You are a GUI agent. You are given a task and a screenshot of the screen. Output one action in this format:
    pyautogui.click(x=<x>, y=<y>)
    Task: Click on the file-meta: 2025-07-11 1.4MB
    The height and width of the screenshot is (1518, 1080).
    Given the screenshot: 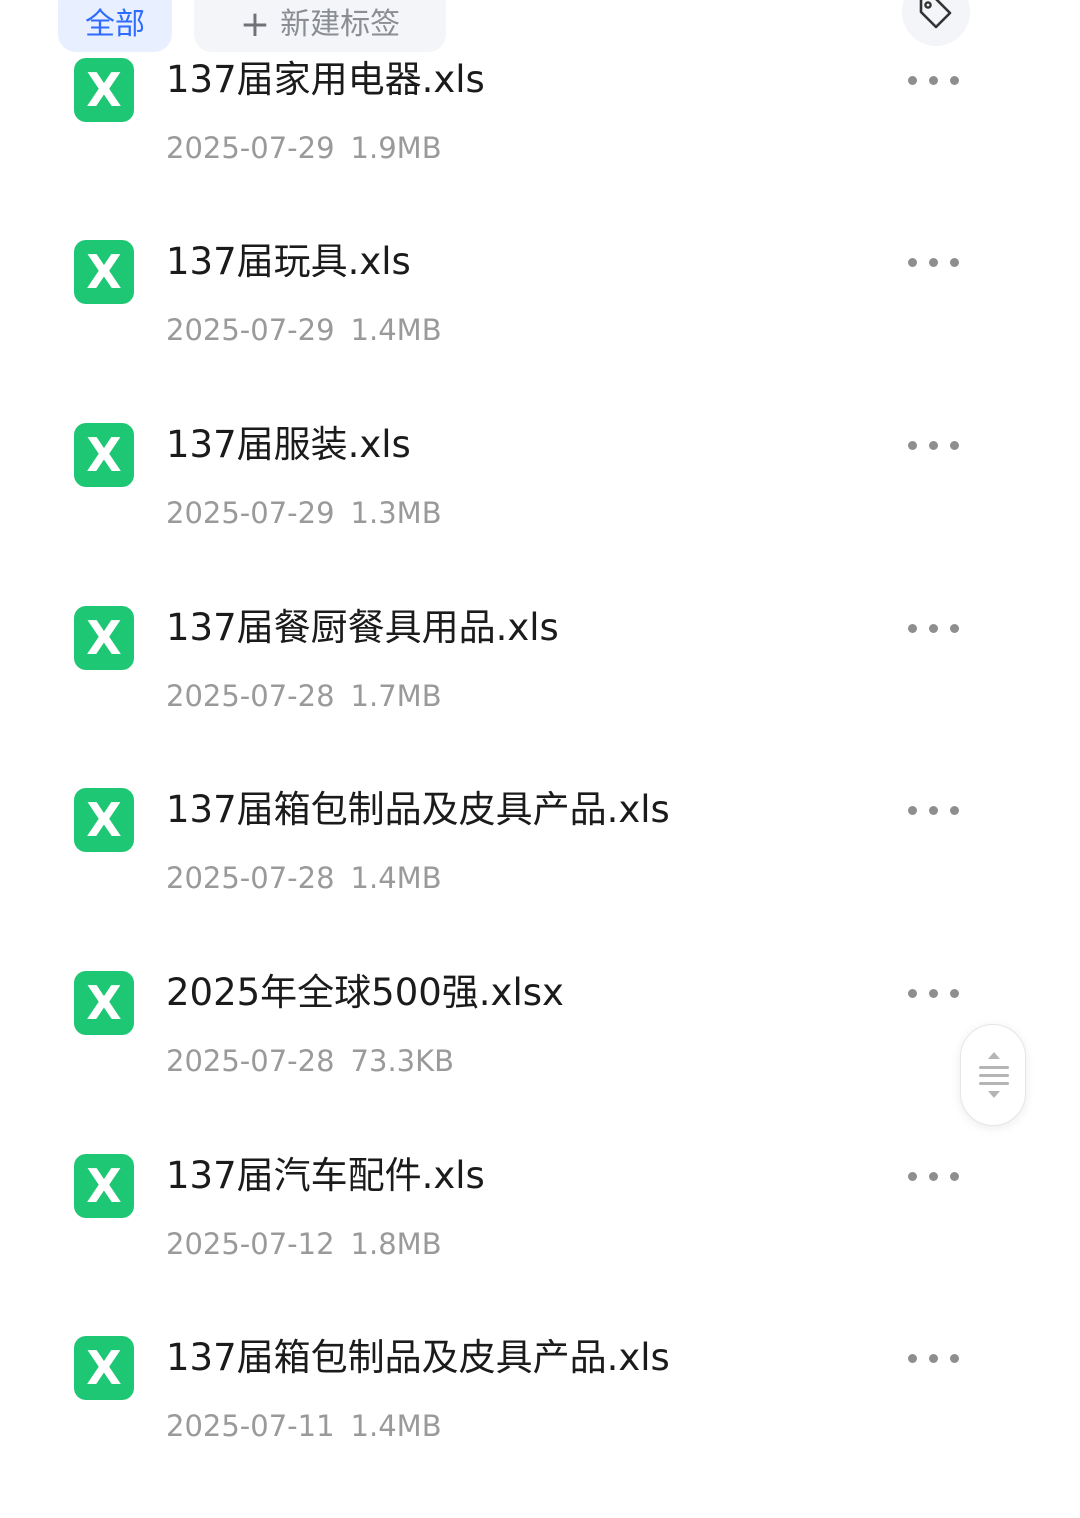 What is the action you would take?
    pyautogui.click(x=304, y=1426)
    